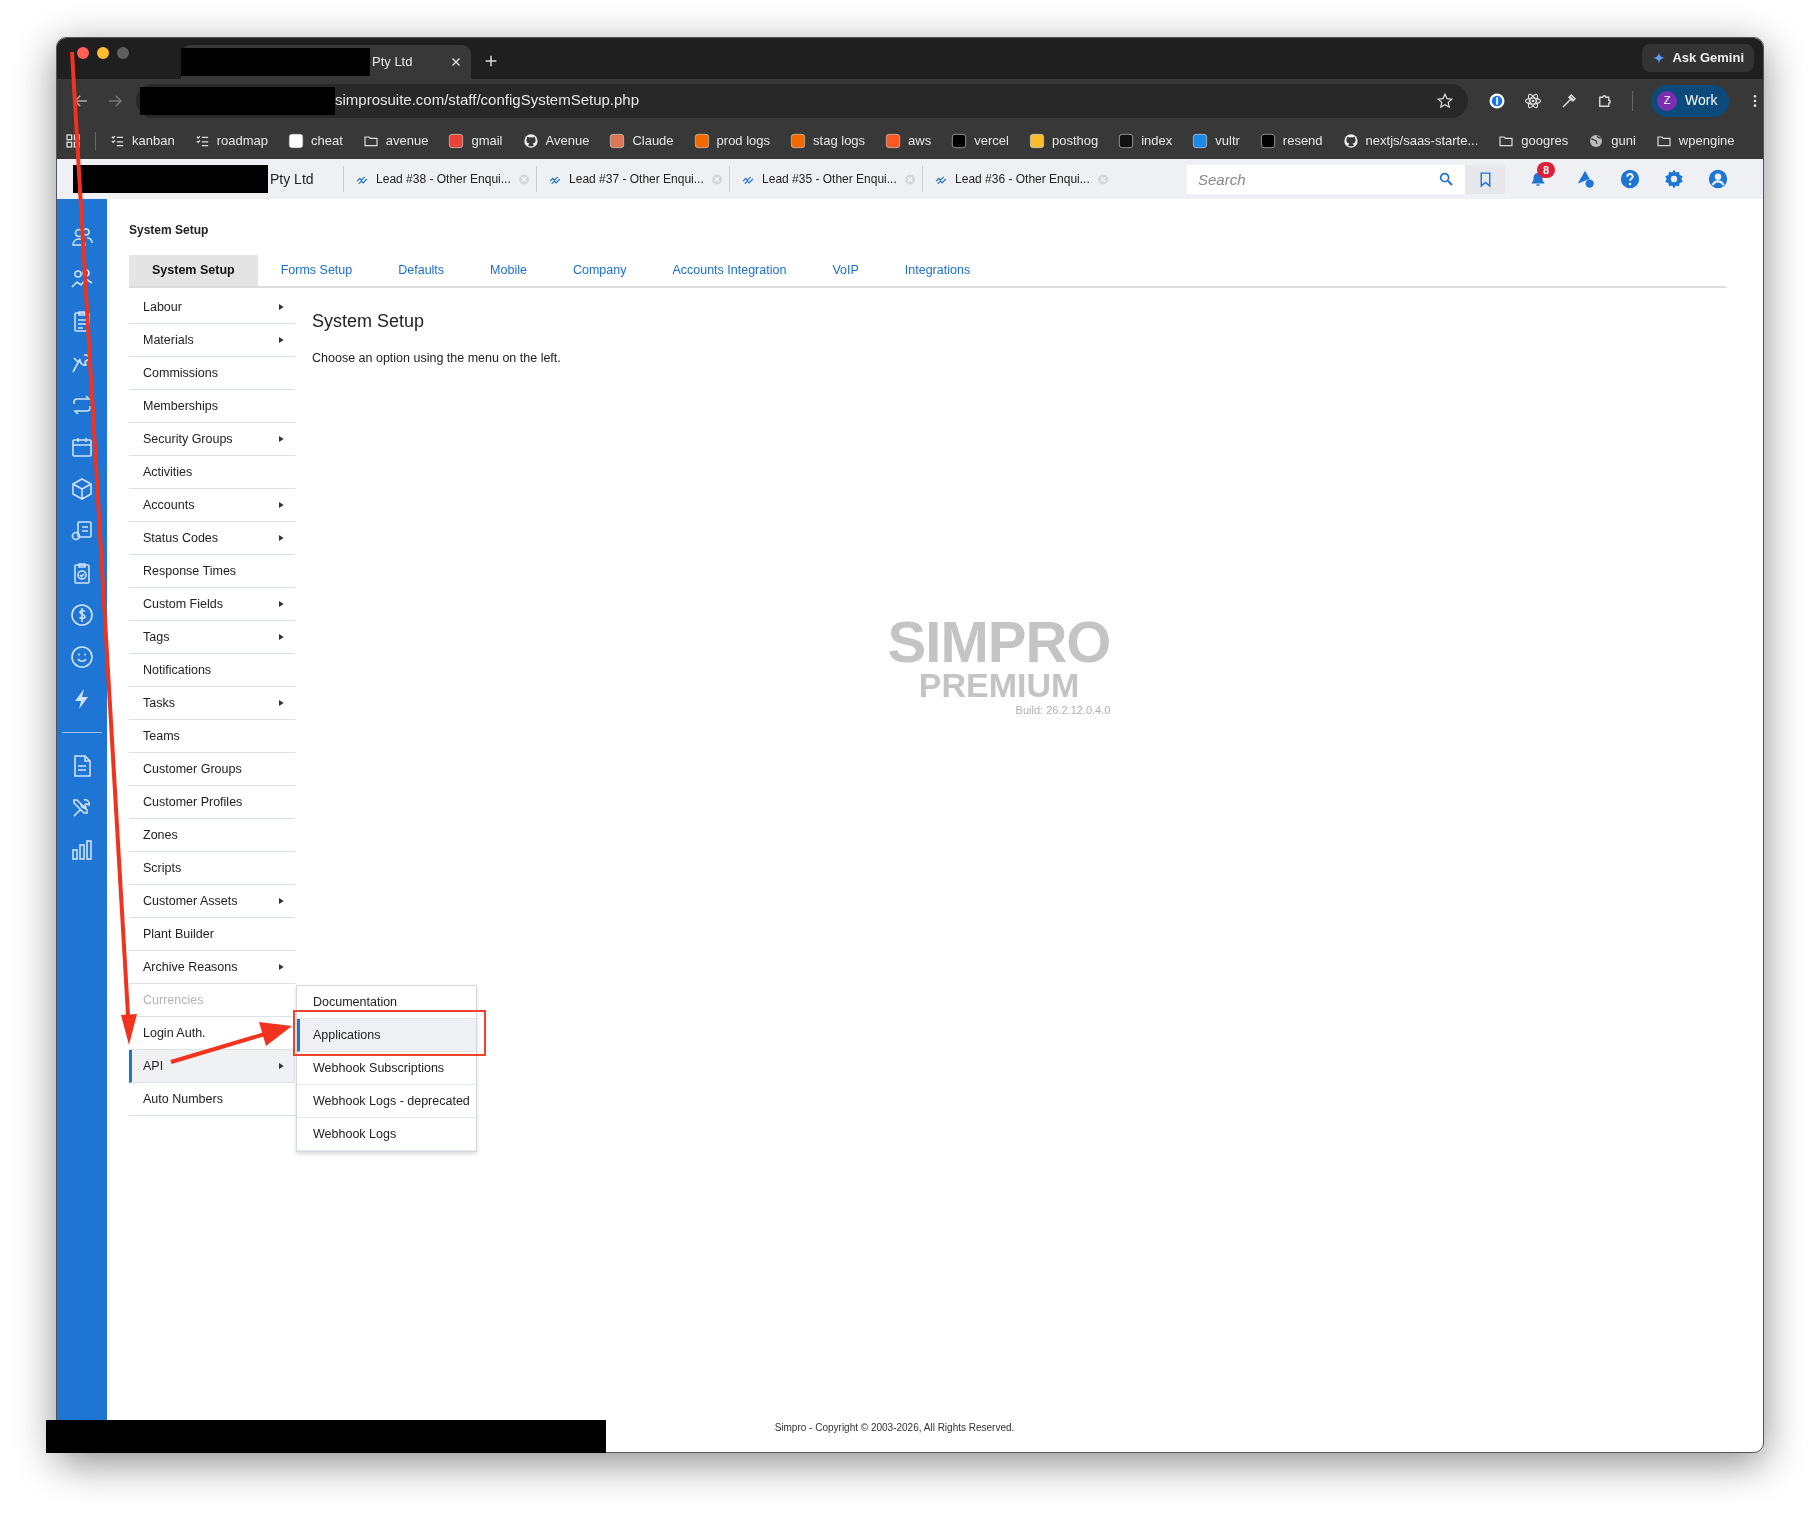  I want to click on menu-item: Custom Fields, so click(212, 604).